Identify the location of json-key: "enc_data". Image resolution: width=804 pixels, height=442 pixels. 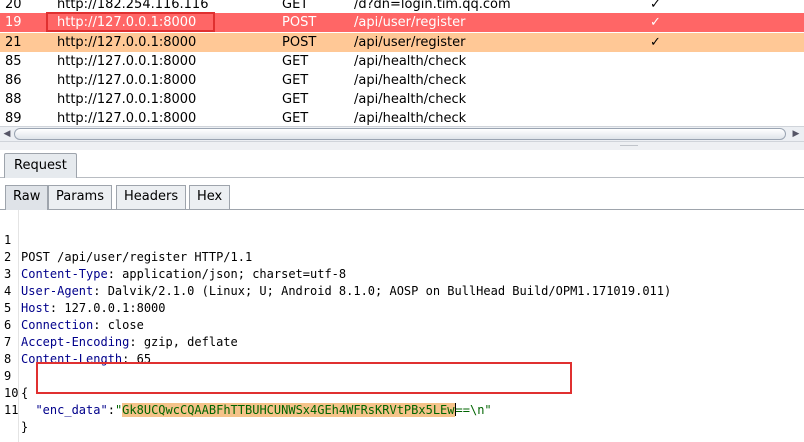
(71, 410).